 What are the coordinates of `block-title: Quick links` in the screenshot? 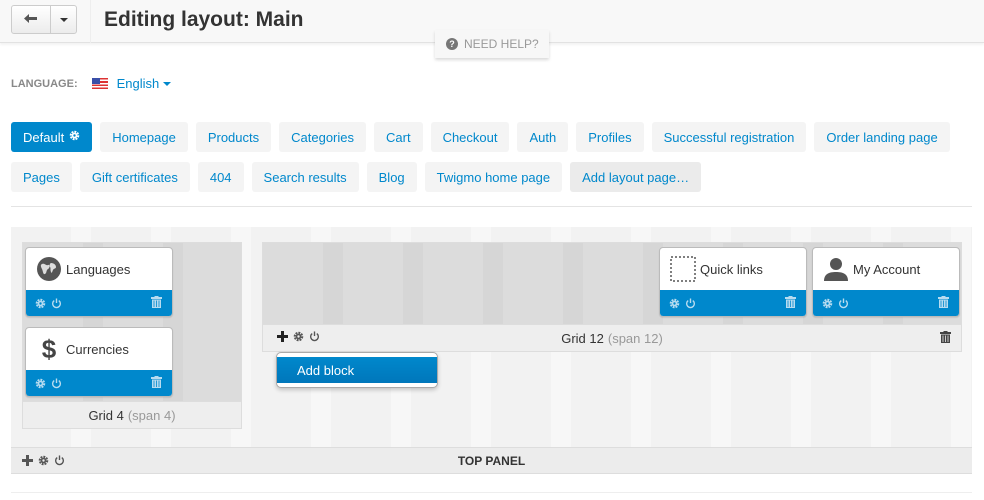 It's located at (731, 269).